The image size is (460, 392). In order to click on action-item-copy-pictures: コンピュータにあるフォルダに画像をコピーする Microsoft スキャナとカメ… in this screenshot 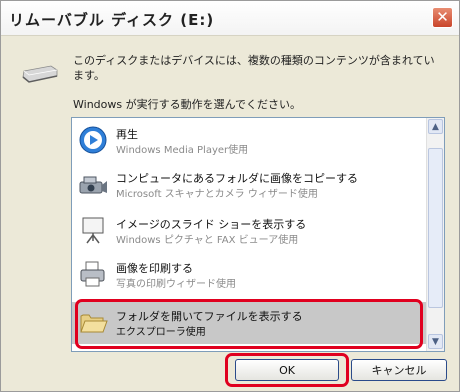, I will do `click(250, 185)`.